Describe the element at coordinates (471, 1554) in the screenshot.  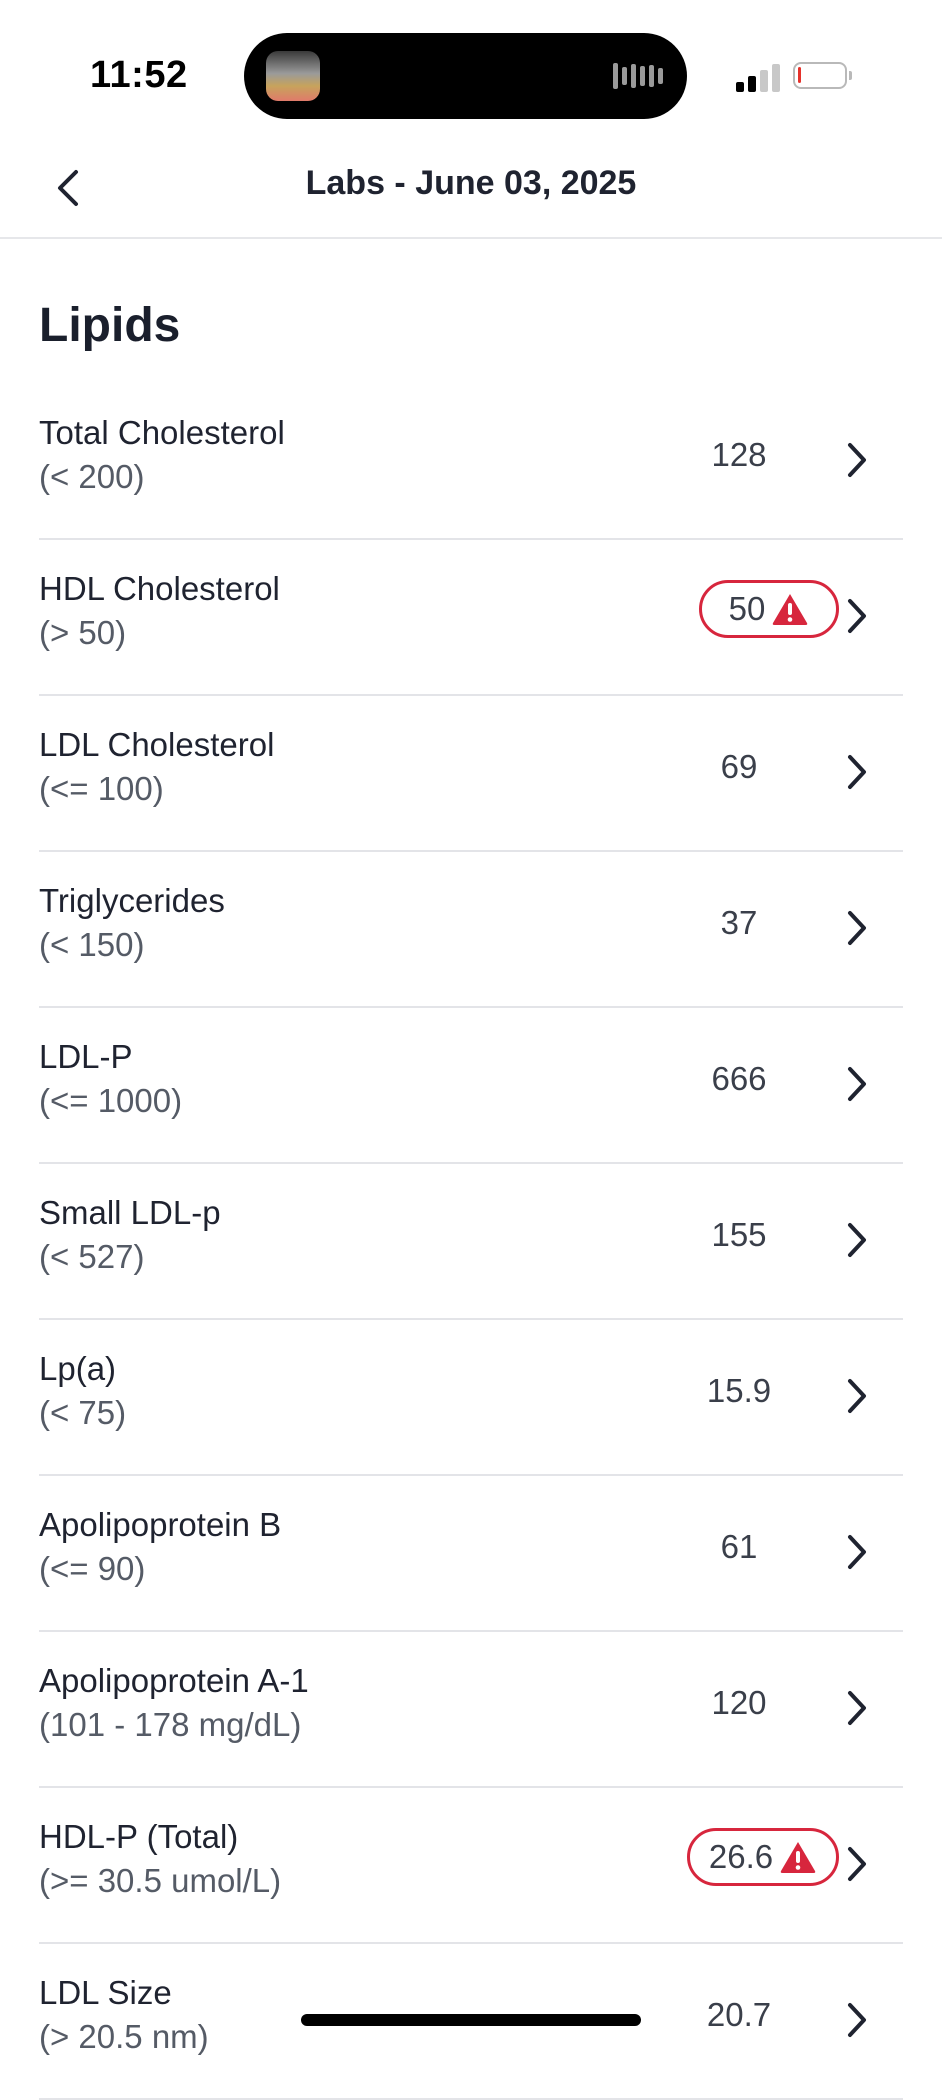
I see `lab-result-row: Apolipoprotein B (<= 90) 61` at that location.